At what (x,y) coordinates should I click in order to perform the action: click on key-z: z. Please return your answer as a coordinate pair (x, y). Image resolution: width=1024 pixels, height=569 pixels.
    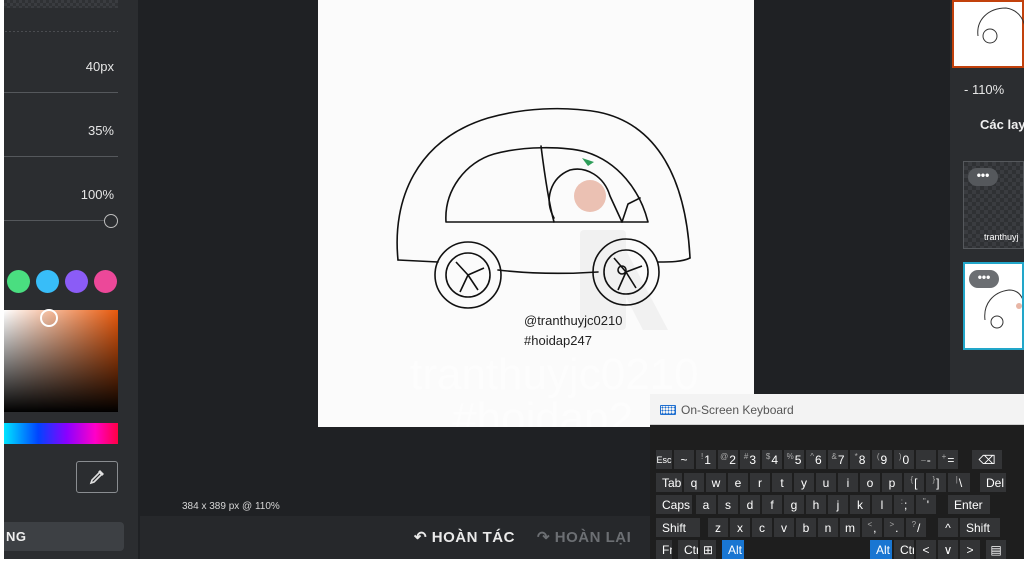
    Looking at the image, I should click on (718, 527).